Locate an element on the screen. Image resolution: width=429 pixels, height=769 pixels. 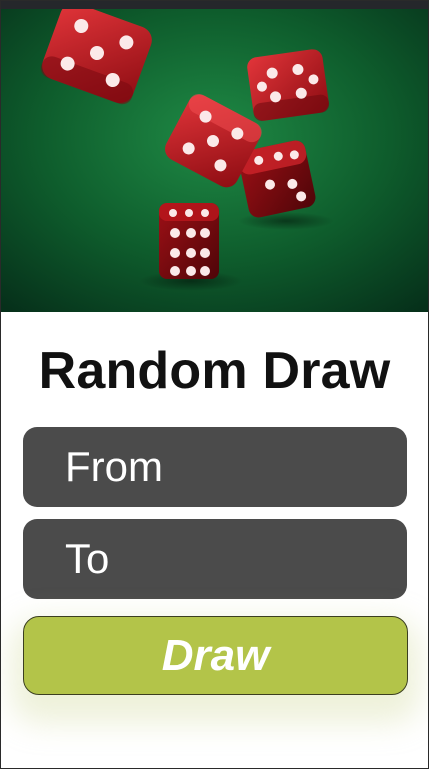
page-title: Random Draw is located at coordinates (214, 371).